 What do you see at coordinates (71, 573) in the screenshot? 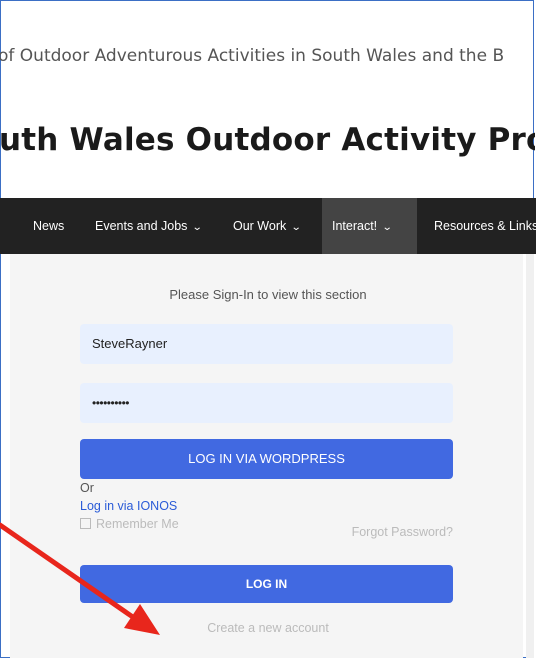
I see `arrow-shaft` at bounding box center [71, 573].